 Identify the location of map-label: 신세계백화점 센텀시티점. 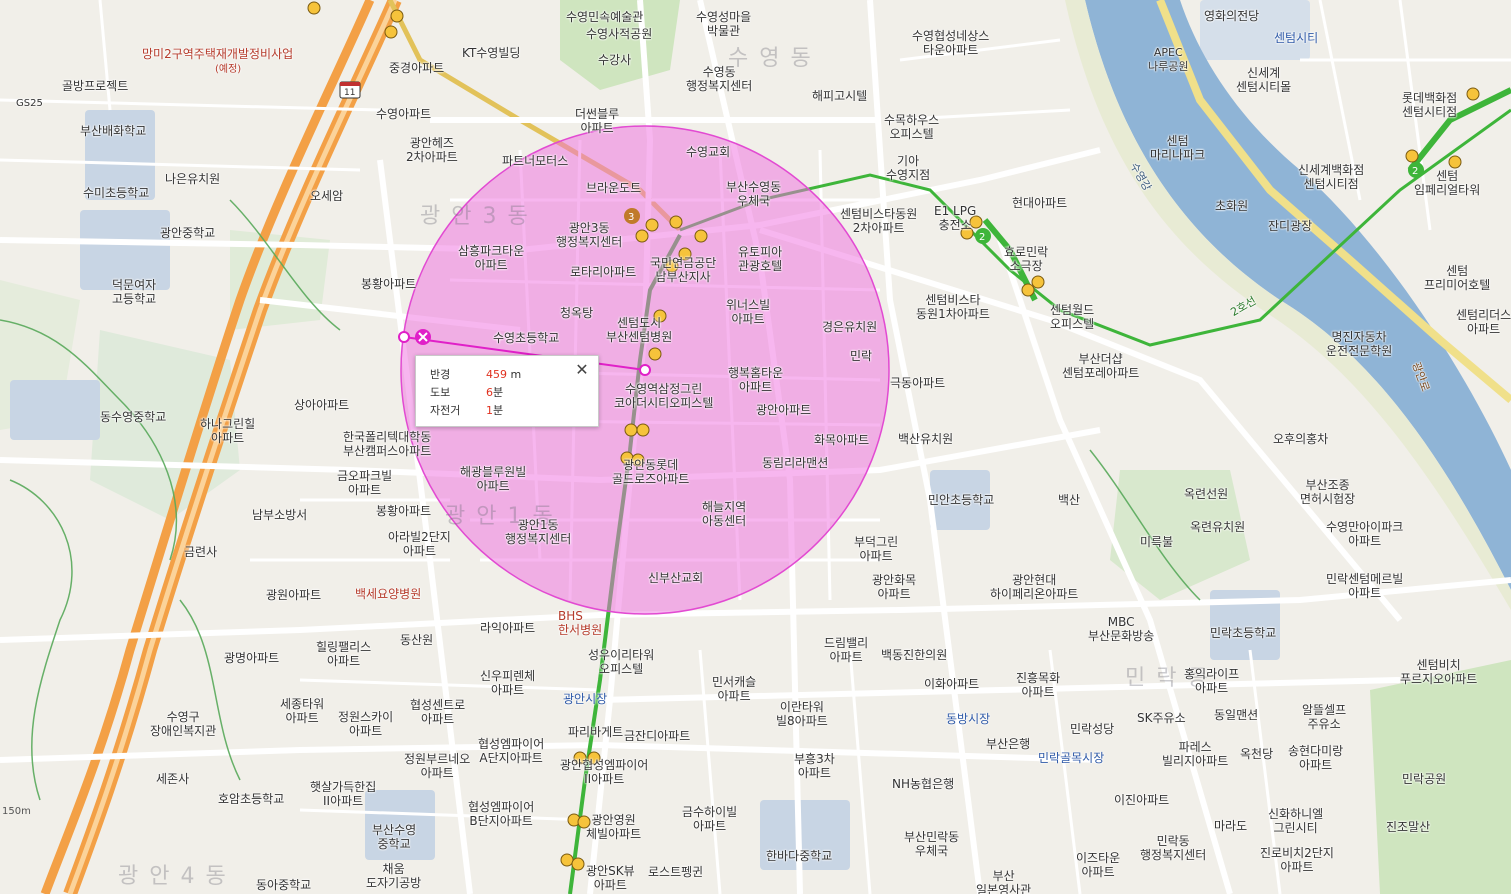
(1331, 177).